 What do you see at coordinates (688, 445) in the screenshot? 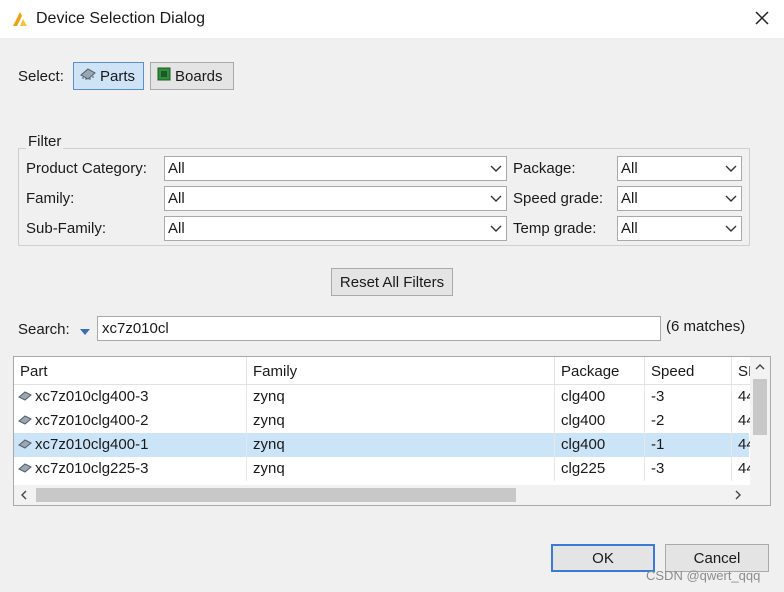
I see `speed-cell: -1` at bounding box center [688, 445].